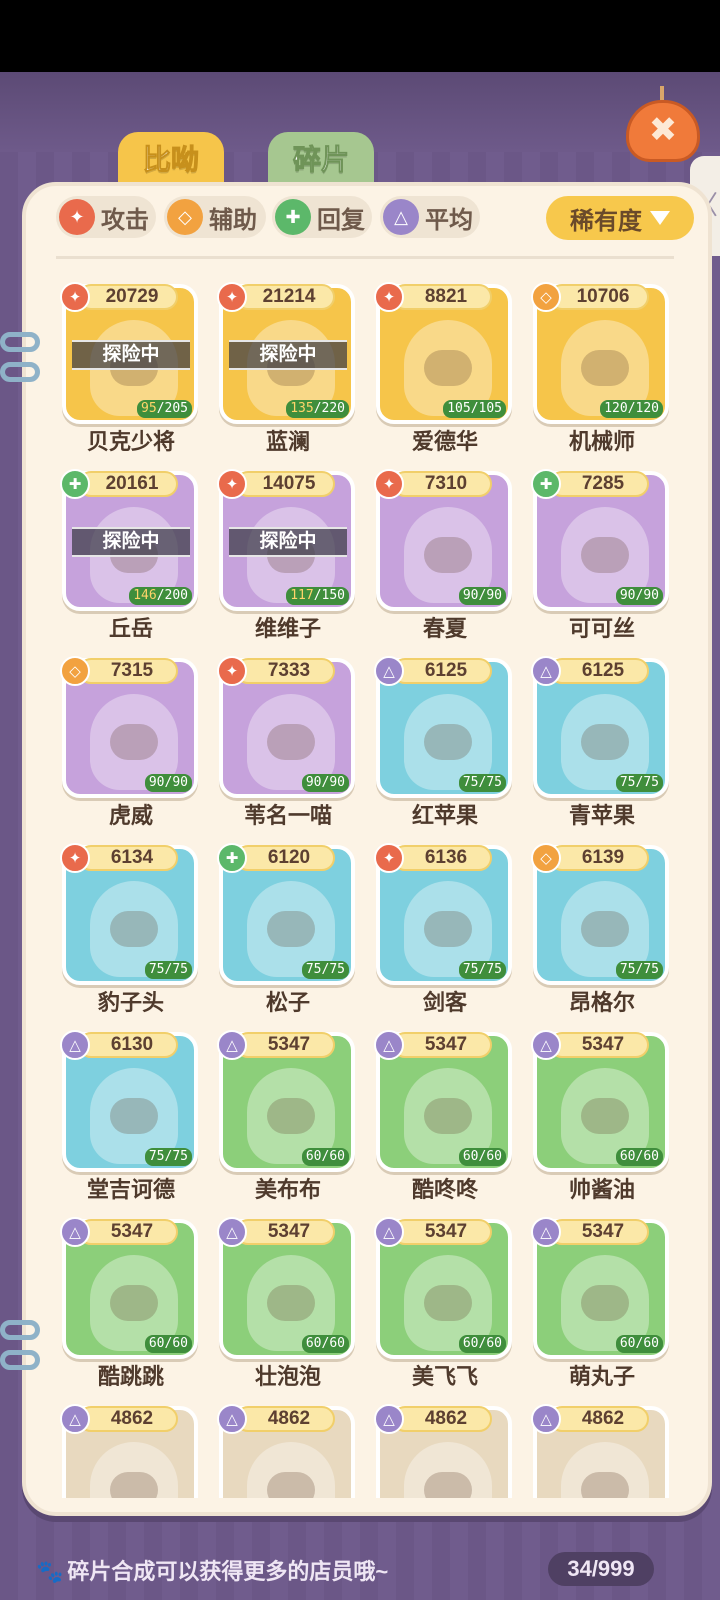 This screenshot has height=1600, width=720. Describe the element at coordinates (445, 1302) in the screenshot. I see `character-card: 60/60 △ 5347 美飞飞` at that location.